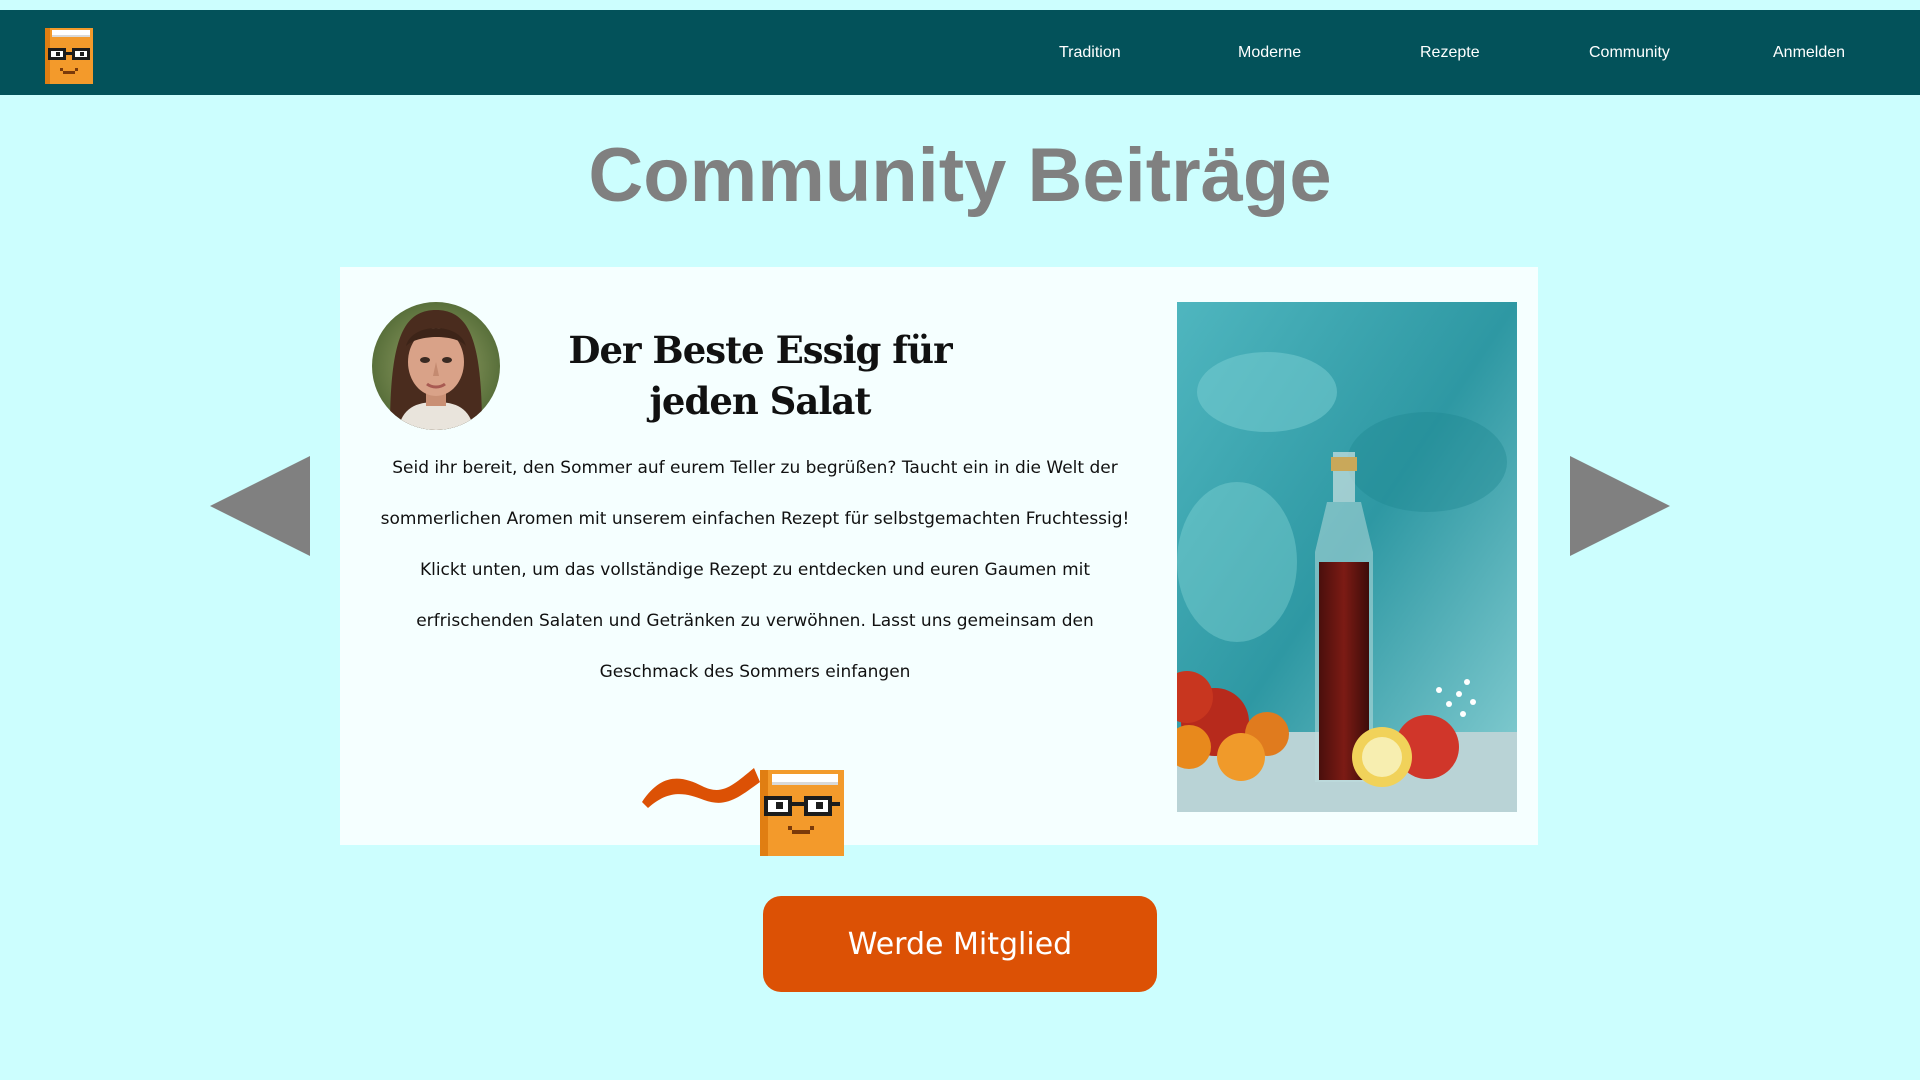 This screenshot has width=1920, height=1080. I want to click on nav-link-rezepte: Rezepte, so click(1450, 52).